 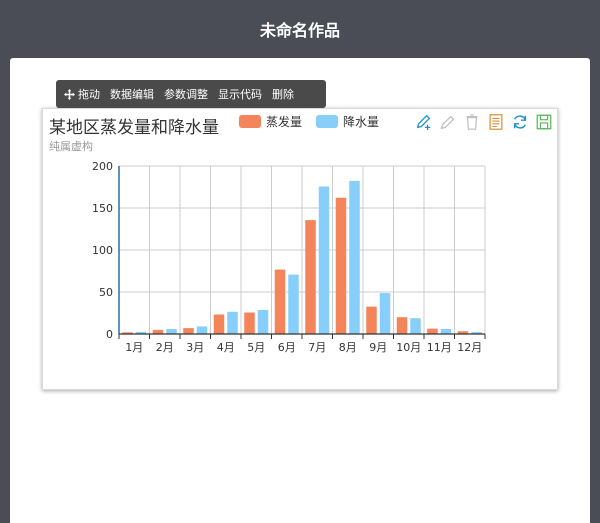 I want to click on legend-swatch-precipitation, so click(x=327, y=121).